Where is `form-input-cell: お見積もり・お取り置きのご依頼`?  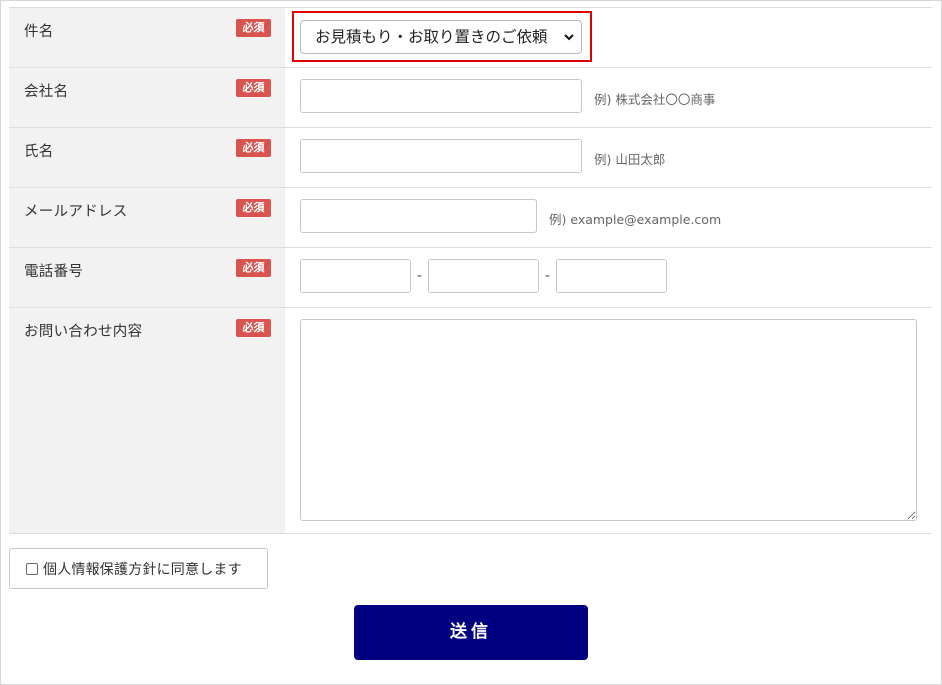
form-input-cell: お見積もり・お取り置きのご依頼 is located at coordinates (608, 37).